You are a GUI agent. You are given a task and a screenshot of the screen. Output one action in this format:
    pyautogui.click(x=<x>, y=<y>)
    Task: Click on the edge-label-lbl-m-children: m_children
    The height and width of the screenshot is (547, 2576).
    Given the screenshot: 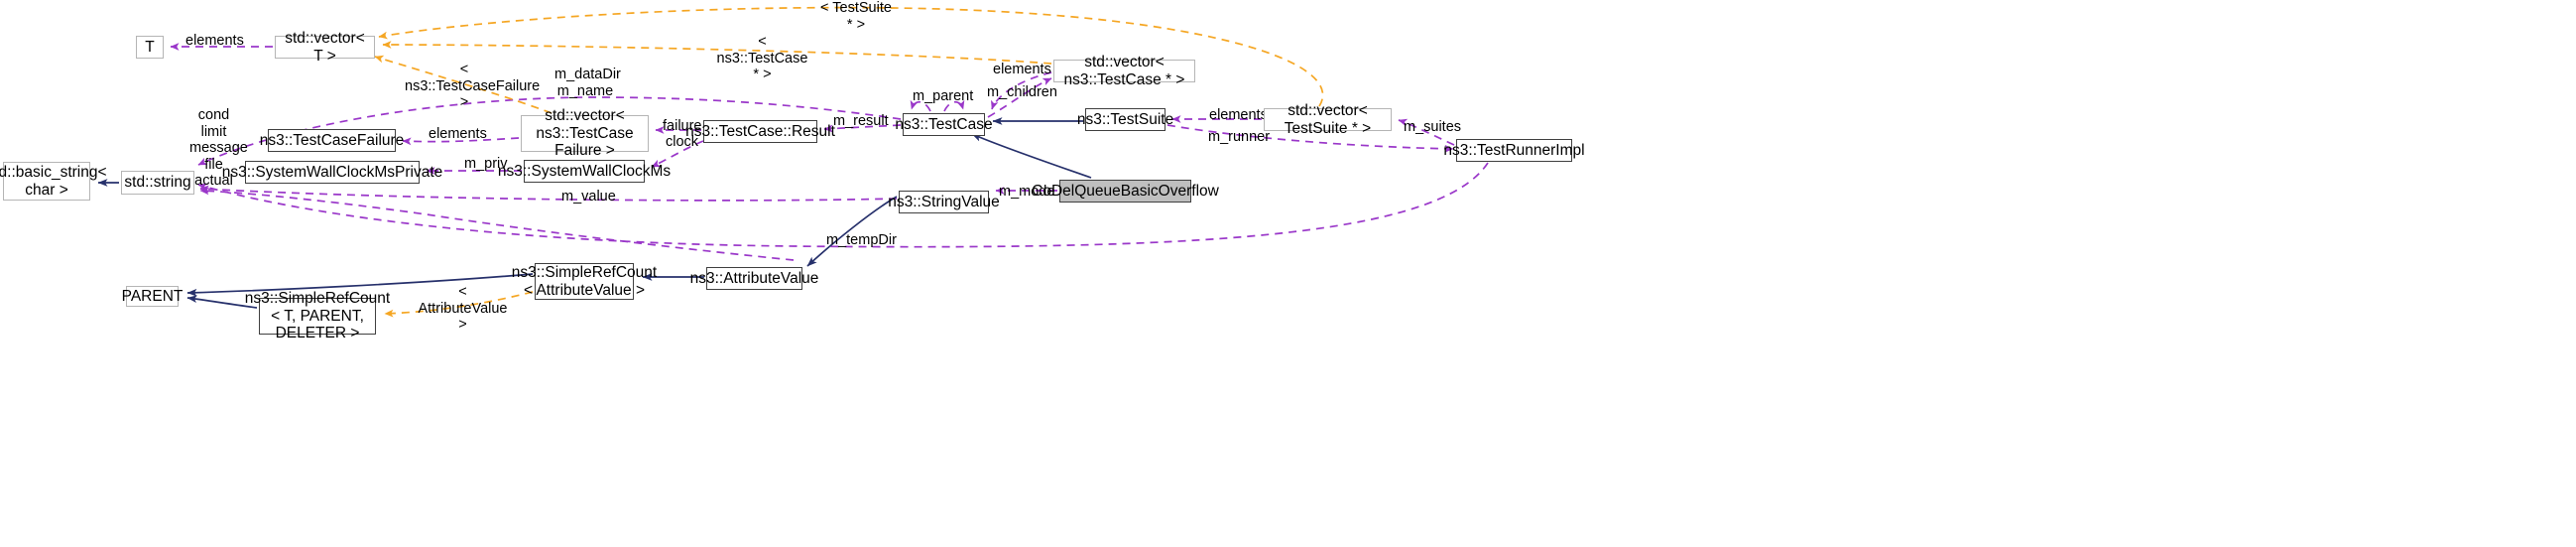 What is the action you would take?
    pyautogui.click(x=1022, y=92)
    